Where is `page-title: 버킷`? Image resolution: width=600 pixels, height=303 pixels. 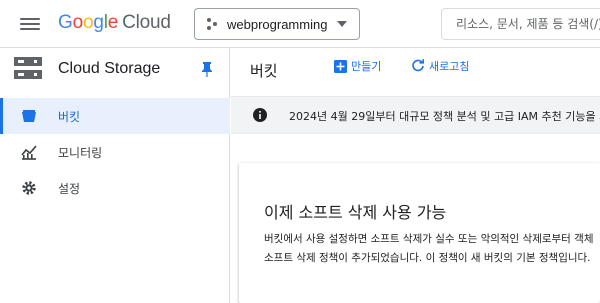 page-title: 버킷 is located at coordinates (264, 71).